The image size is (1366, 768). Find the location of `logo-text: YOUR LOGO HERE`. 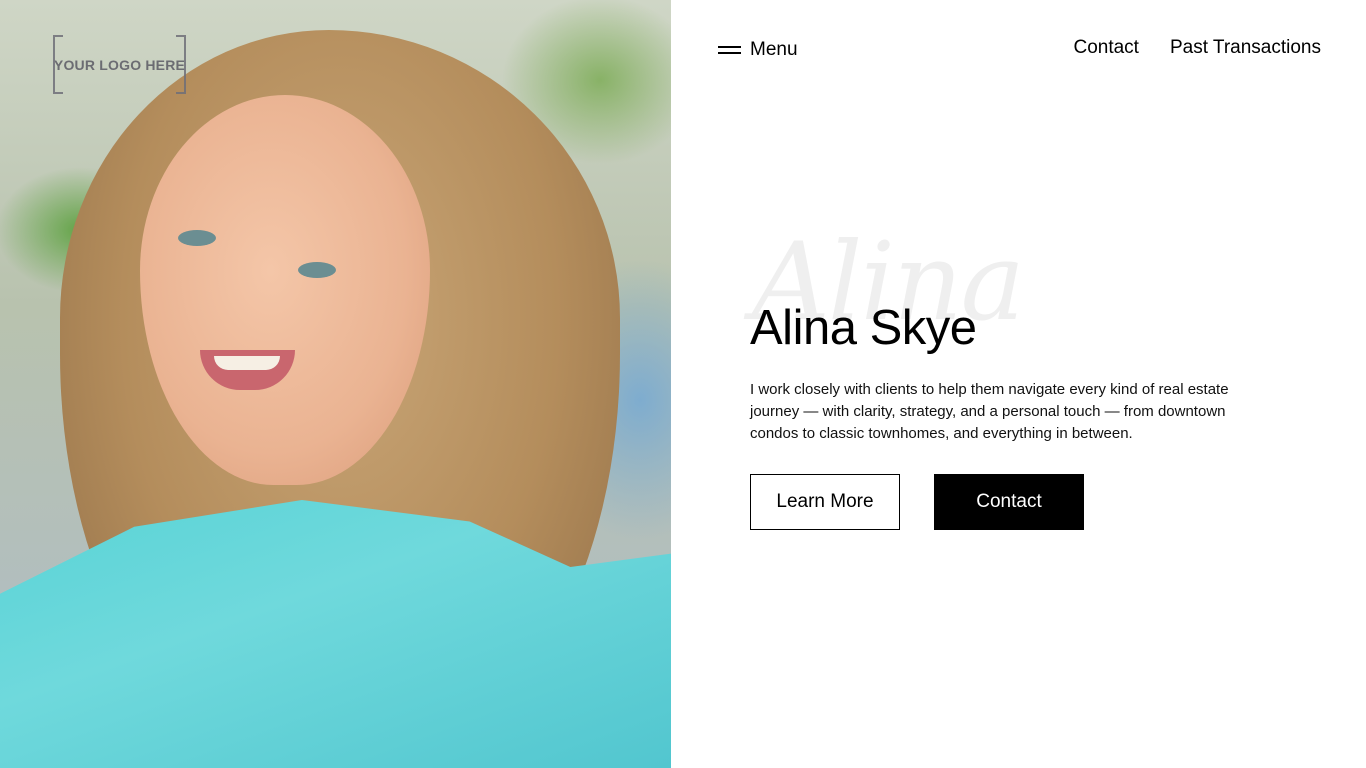

logo-text: YOUR LOGO HERE is located at coordinates (119, 64).